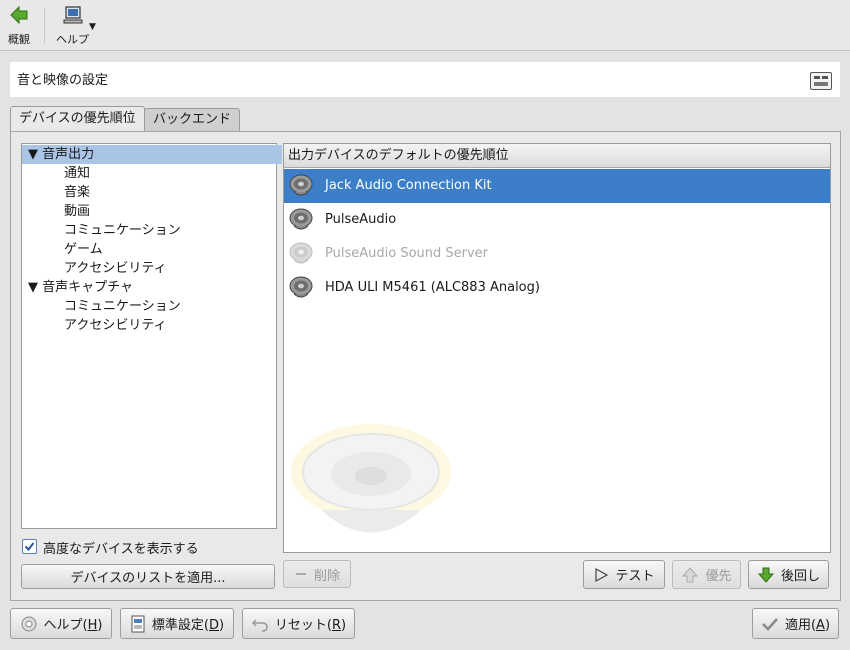 The image size is (850, 650). What do you see at coordinates (92, 27) in the screenshot?
I see `dropdown-arrow-icon: ▼` at bounding box center [92, 27].